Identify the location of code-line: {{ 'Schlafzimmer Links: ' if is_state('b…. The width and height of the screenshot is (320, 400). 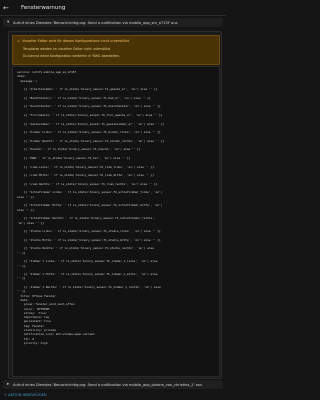
(90, 192).